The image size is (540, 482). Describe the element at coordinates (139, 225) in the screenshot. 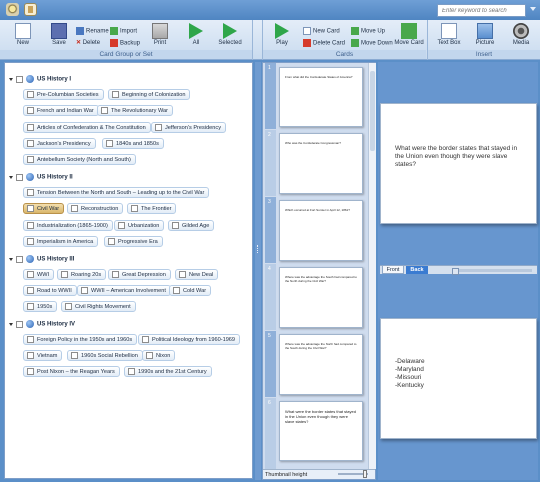

I see `set-item: Urbanization` at that location.